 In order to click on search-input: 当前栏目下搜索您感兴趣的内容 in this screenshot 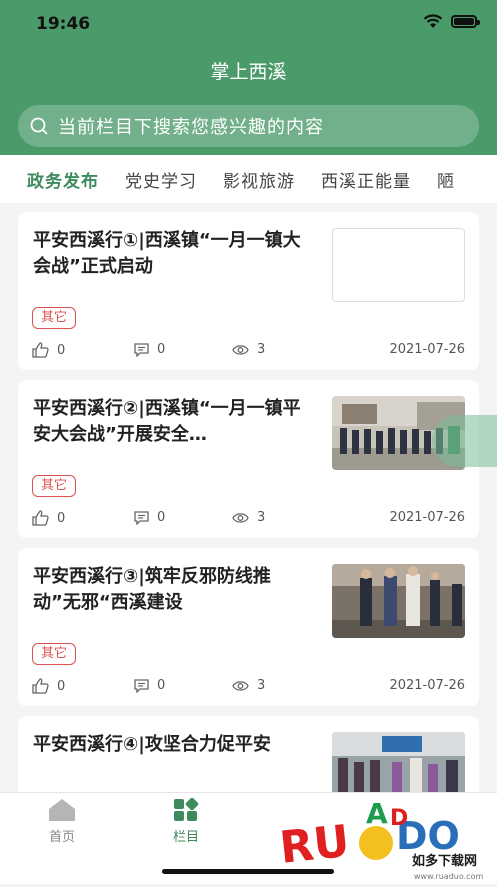, I will do `click(248, 126)`.